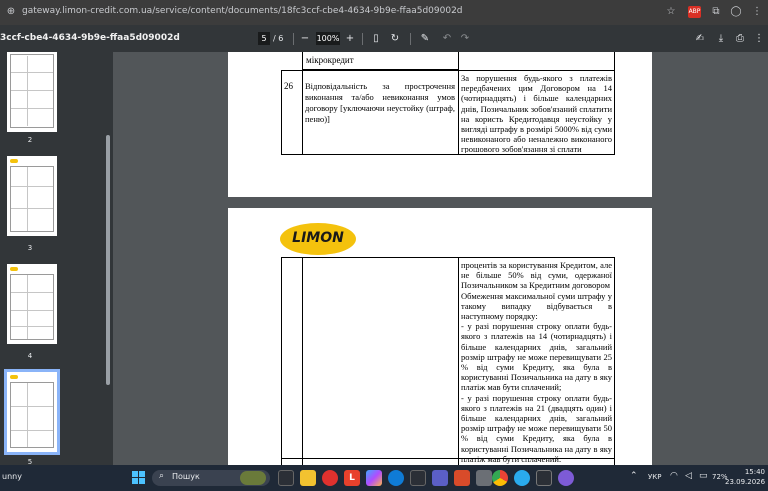 The height and width of the screenshot is (491, 768). Describe the element at coordinates (745, 482) in the screenshot. I see `clock-date: 23.09.2026` at that location.